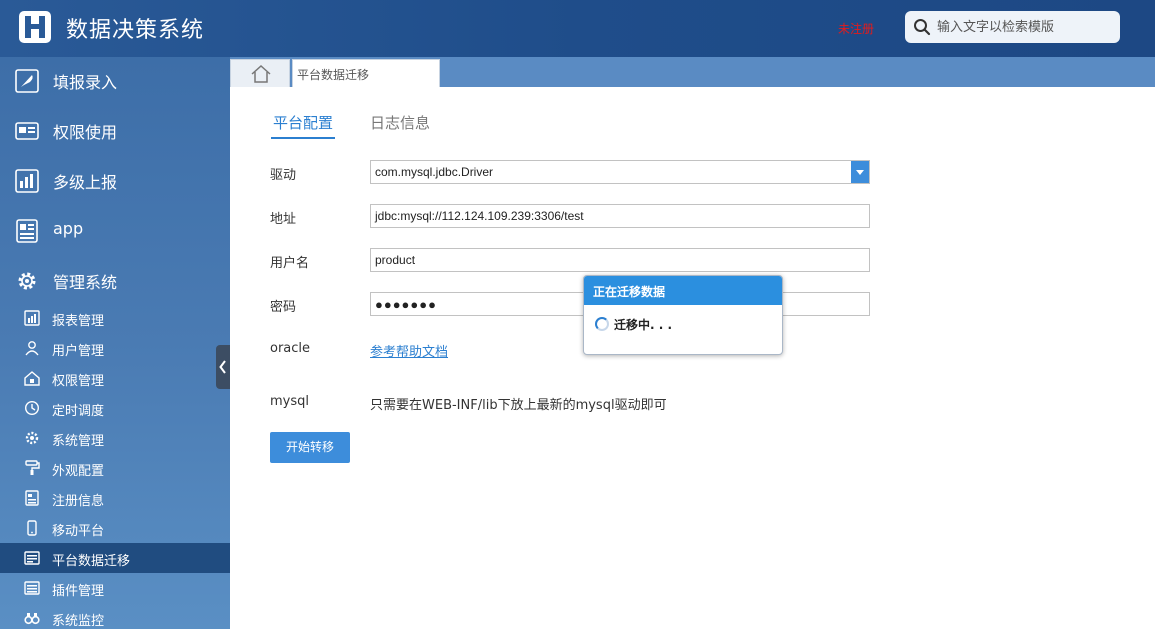  What do you see at coordinates (922, 27) in the screenshot?
I see `search-icon` at bounding box center [922, 27].